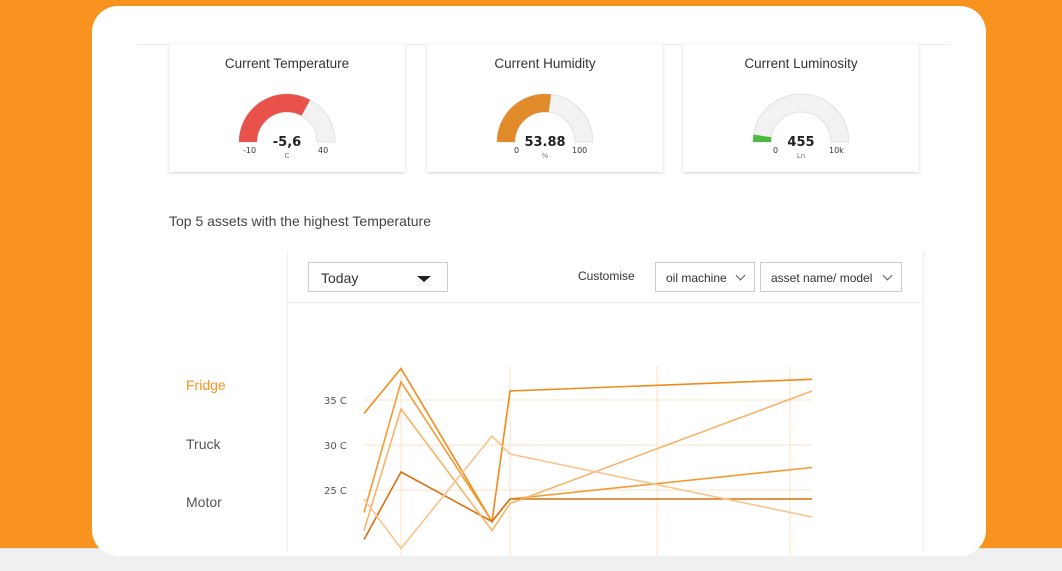 This screenshot has height=571, width=1062. Describe the element at coordinates (801, 156) in the screenshot. I see `luminosity-gauge-unit: Ln` at that location.